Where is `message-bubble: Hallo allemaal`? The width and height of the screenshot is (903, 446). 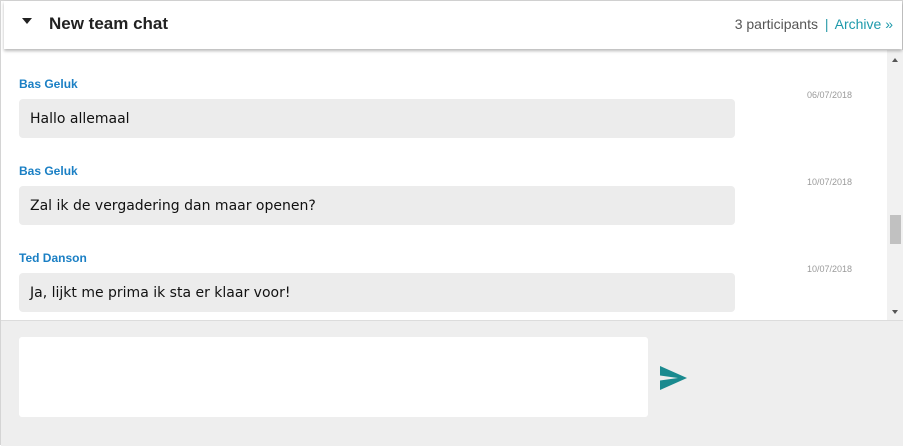 message-bubble: Hallo allemaal is located at coordinates (377, 118).